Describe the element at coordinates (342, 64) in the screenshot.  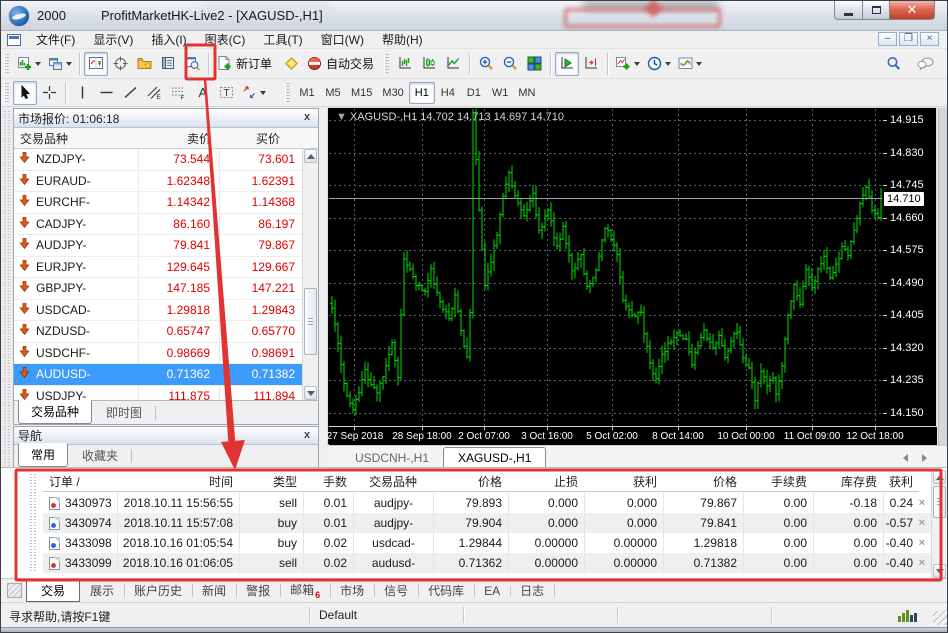
I see `autotrading-button: 自动交易` at that location.